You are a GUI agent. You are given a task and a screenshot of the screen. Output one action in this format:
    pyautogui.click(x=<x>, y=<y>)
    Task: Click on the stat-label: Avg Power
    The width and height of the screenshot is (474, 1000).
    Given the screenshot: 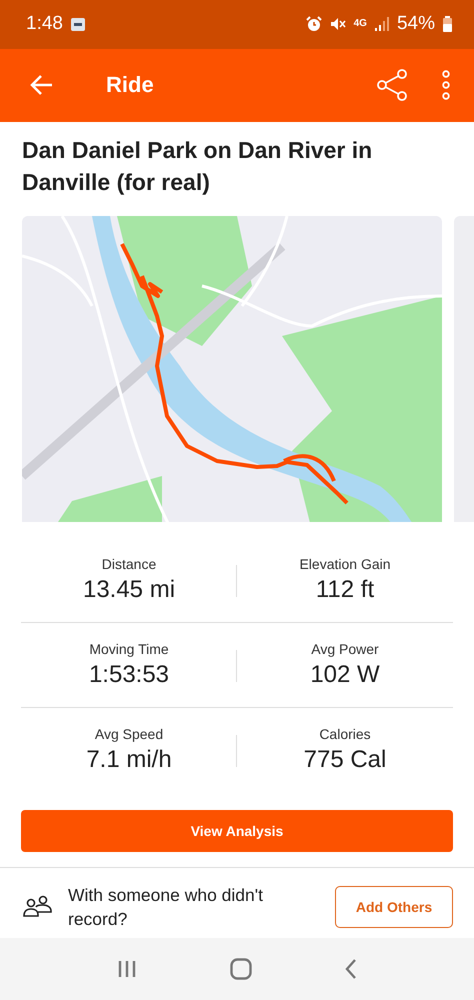 What is the action you would take?
    pyautogui.click(x=345, y=648)
    